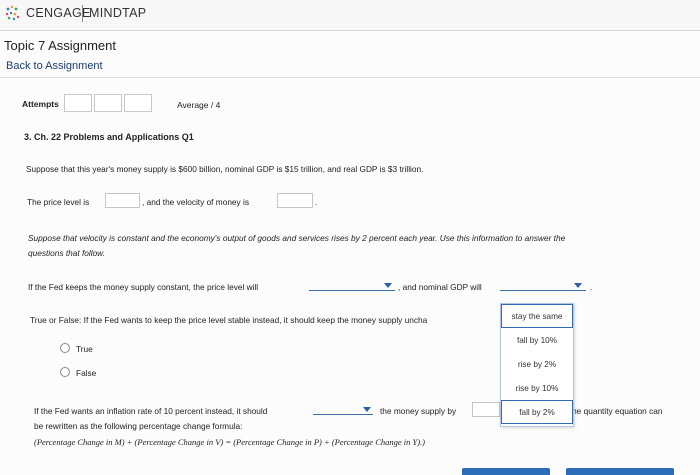 This screenshot has width=700, height=475. I want to click on assumption-line-2: questions that follow., so click(67, 253).